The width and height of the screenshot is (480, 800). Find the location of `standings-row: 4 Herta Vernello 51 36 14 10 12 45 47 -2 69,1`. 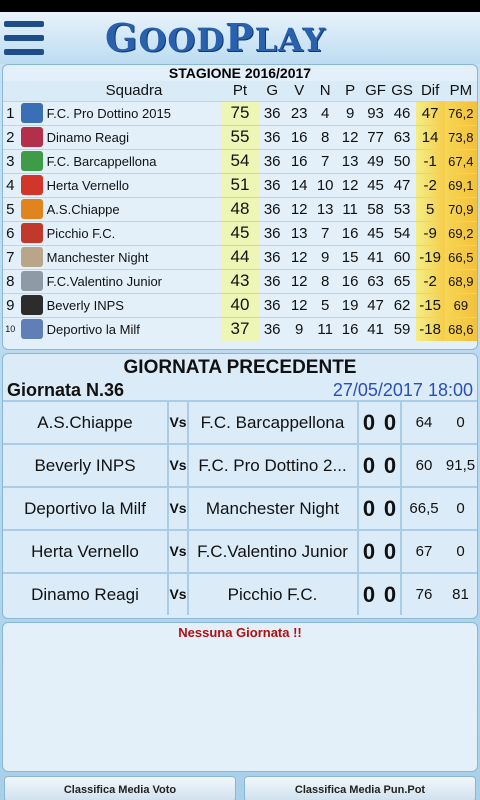

standings-row: 4 Herta Vernello 51 36 14 10 12 45 47 -2 69,1 is located at coordinates (240, 184).